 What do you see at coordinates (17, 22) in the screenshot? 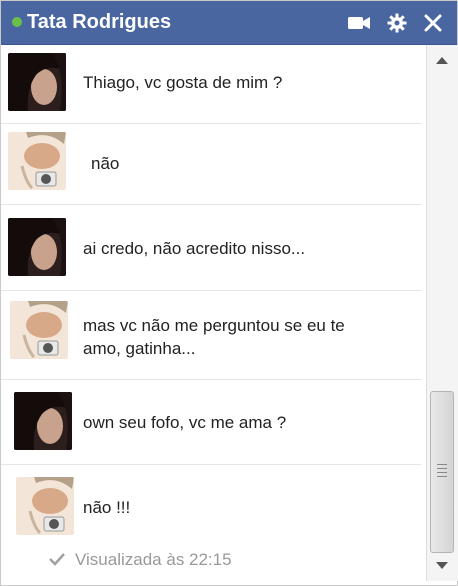
I see `online-status-icon` at bounding box center [17, 22].